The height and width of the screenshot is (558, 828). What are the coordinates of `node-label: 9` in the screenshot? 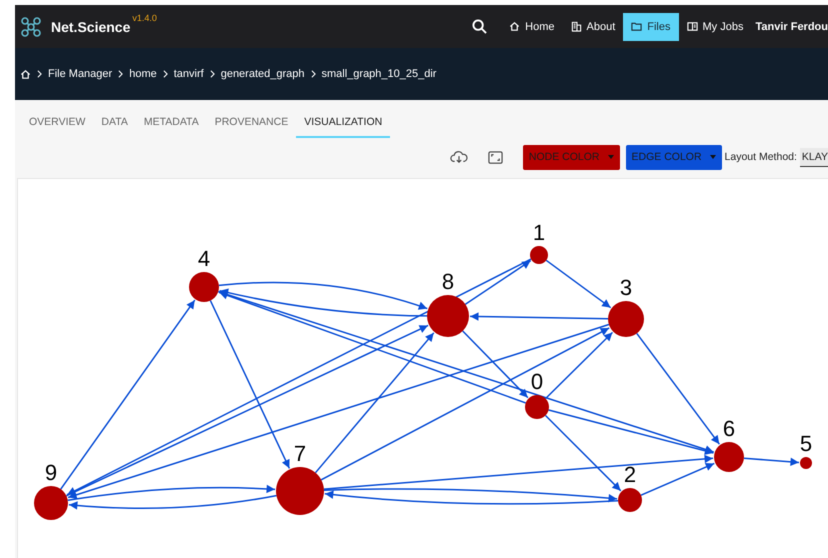 It's located at (51, 472).